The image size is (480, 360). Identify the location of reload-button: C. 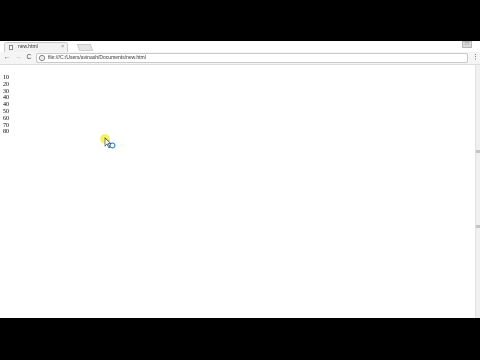
(29, 58).